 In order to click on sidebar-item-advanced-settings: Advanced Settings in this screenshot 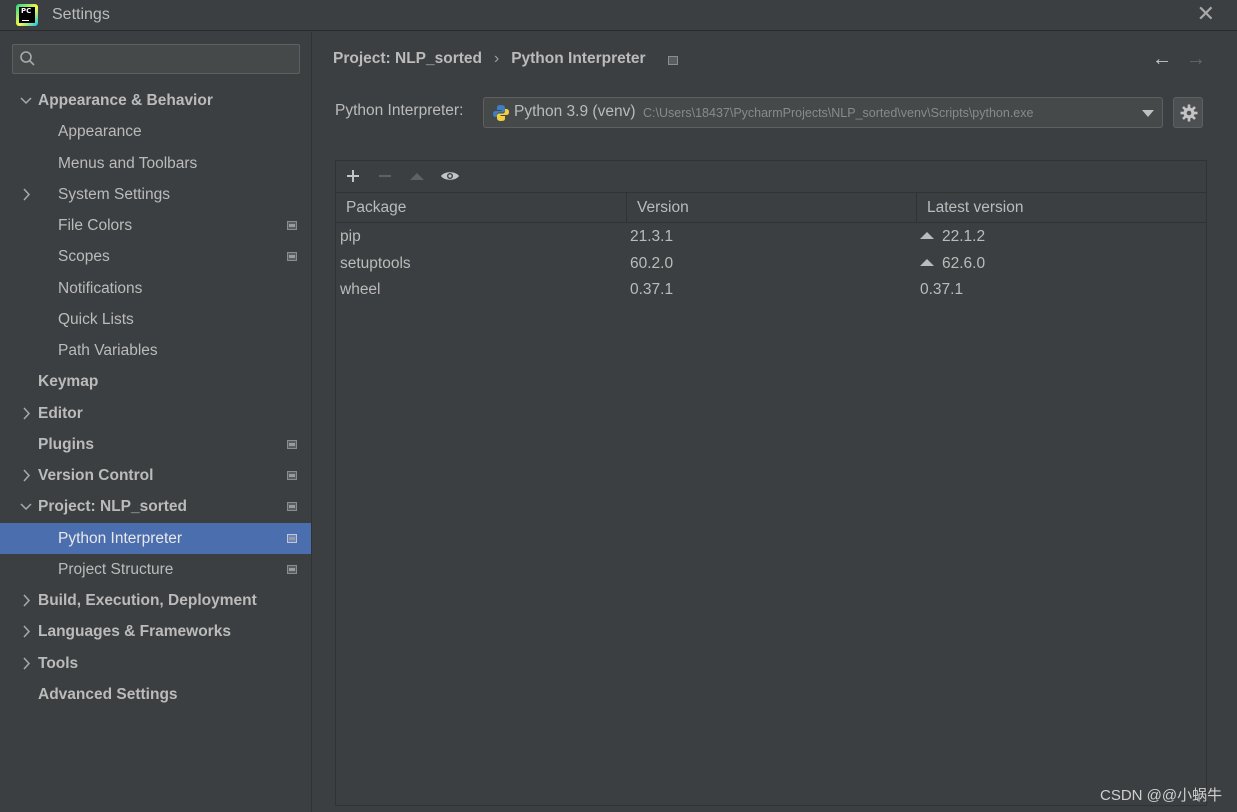, I will do `click(155, 694)`.